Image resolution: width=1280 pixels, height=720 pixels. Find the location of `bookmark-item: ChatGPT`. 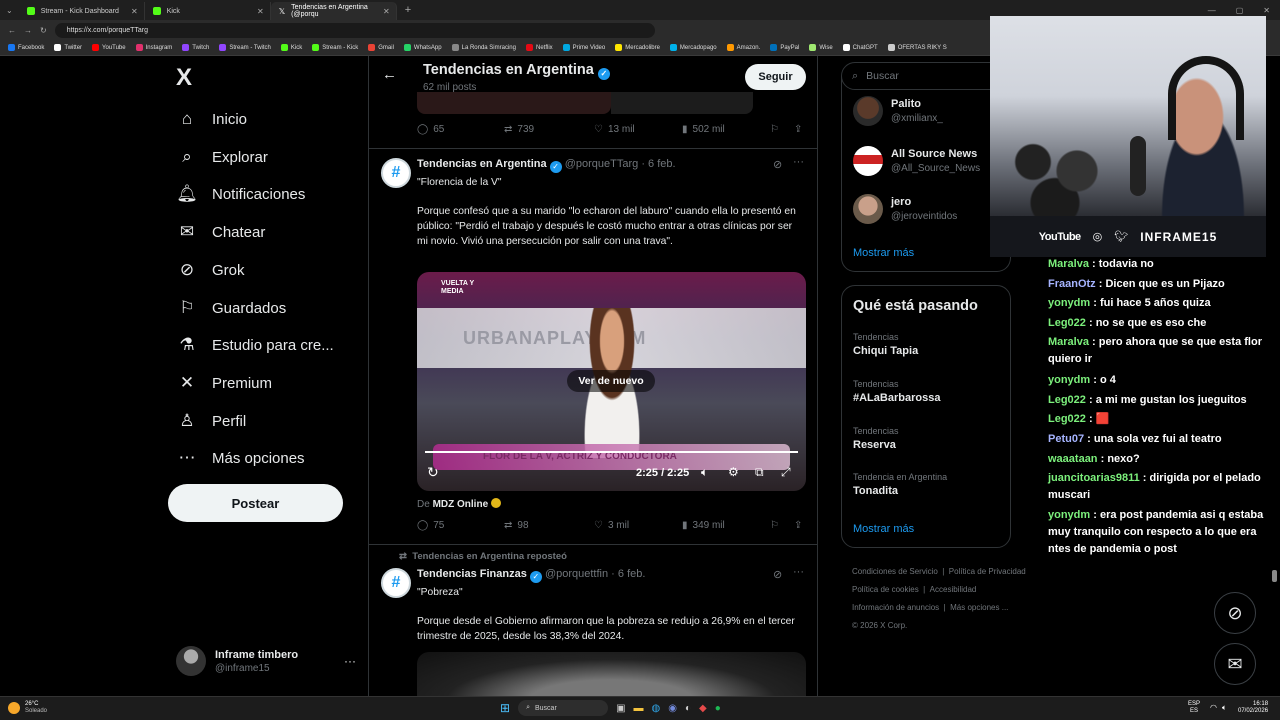

bookmark-item: ChatGPT is located at coordinates (860, 47).